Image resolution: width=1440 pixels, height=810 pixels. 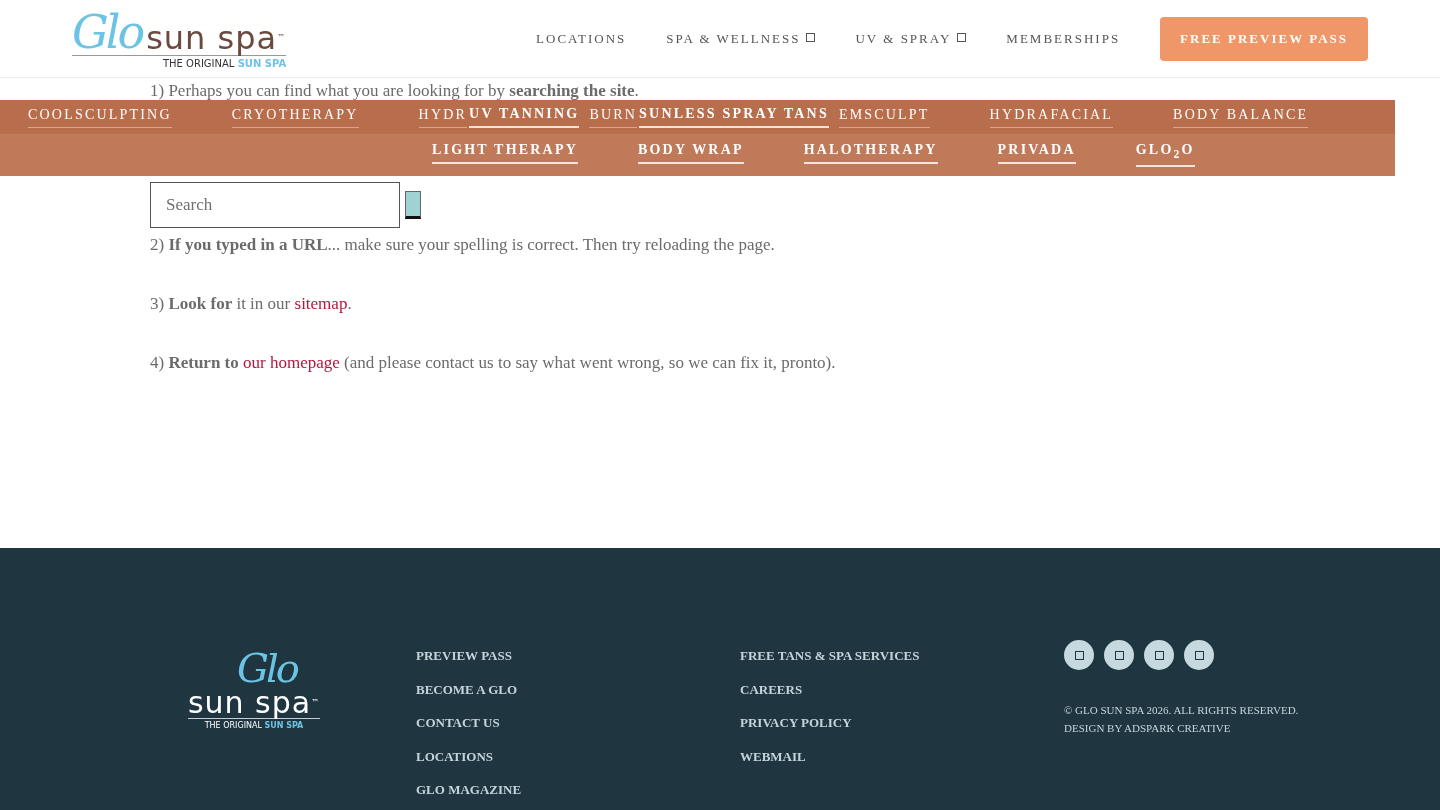 I want to click on footer-link: CONTACT US, so click(x=578, y=722).